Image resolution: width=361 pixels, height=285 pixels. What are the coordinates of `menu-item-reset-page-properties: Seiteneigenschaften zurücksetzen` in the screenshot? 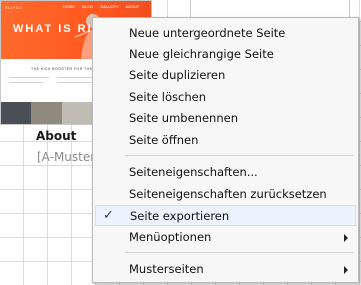 It's located at (225, 194).